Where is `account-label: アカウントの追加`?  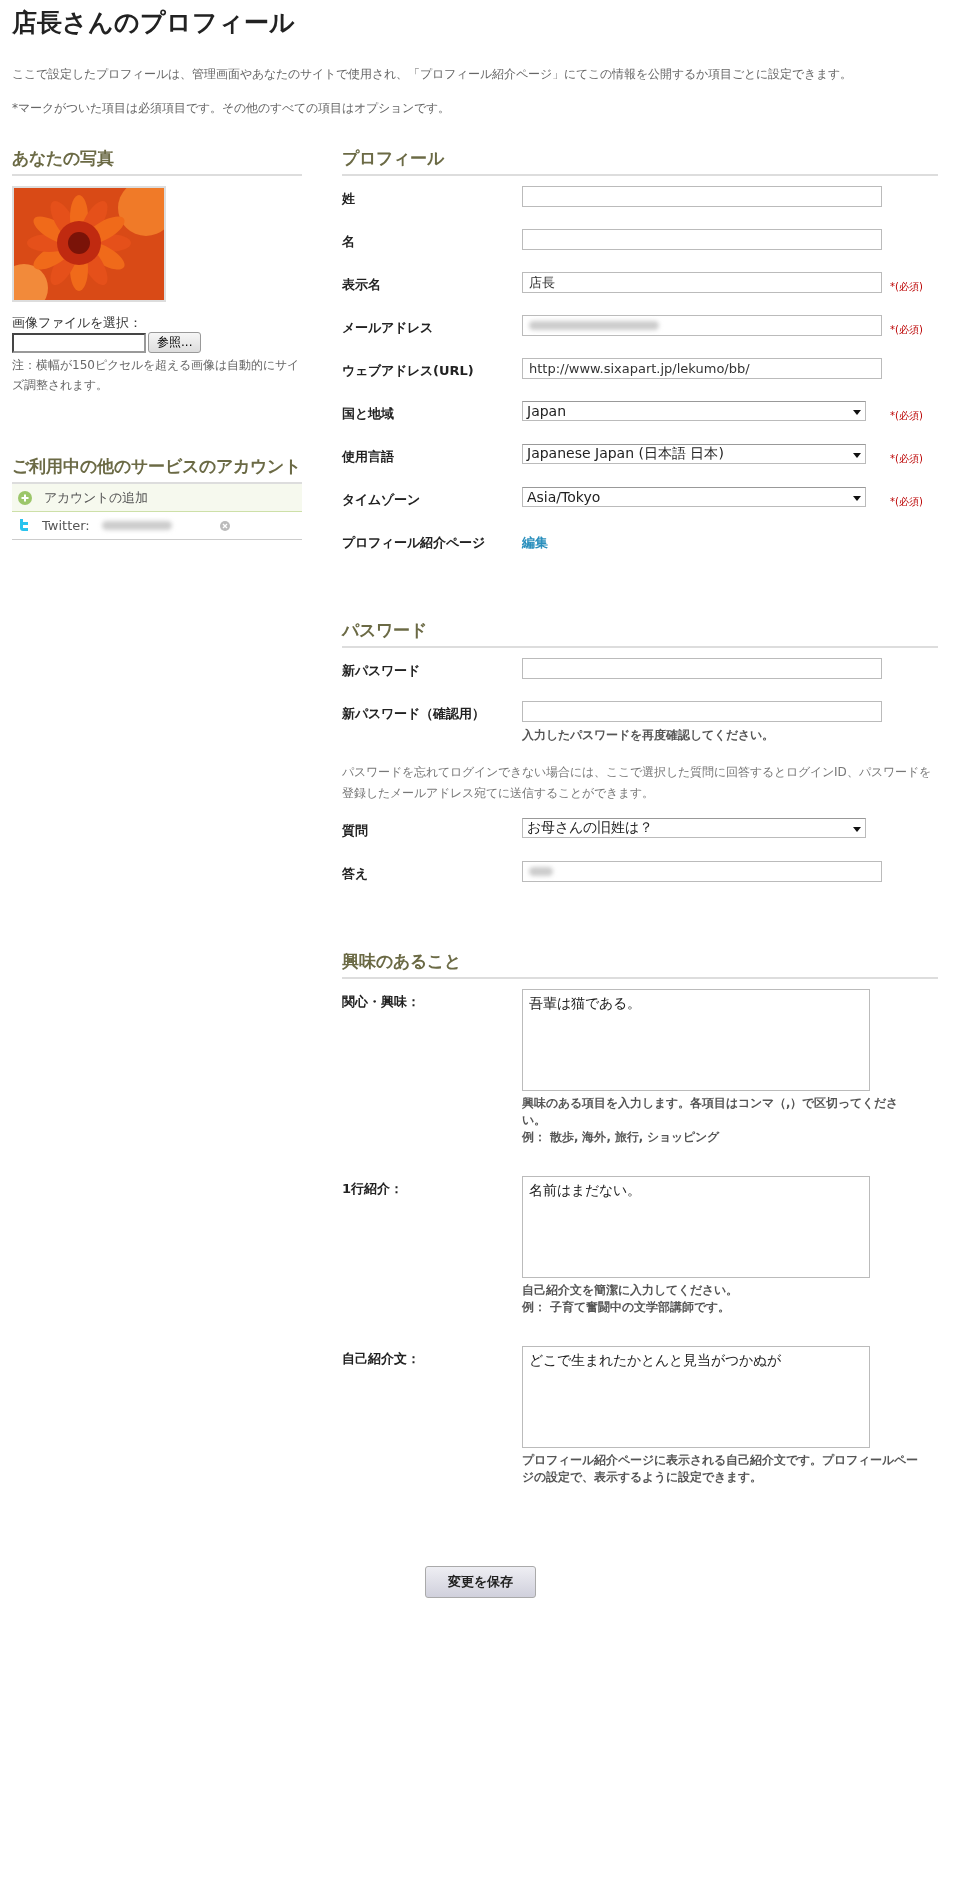
account-label: アカウントの追加 is located at coordinates (96, 497).